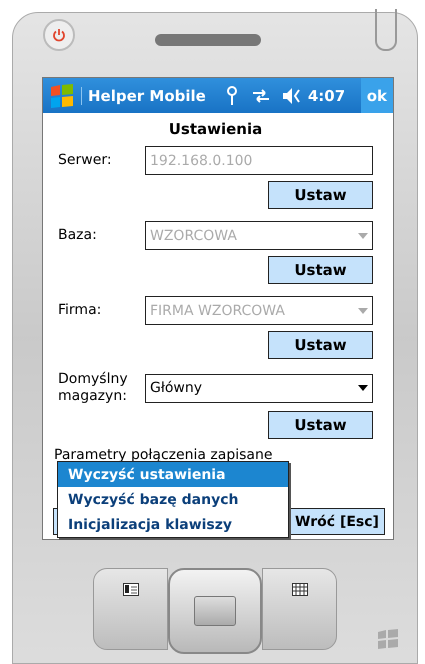 Image resolution: width=425 pixels, height=664 pixels. I want to click on contact-card-icon, so click(130, 589).